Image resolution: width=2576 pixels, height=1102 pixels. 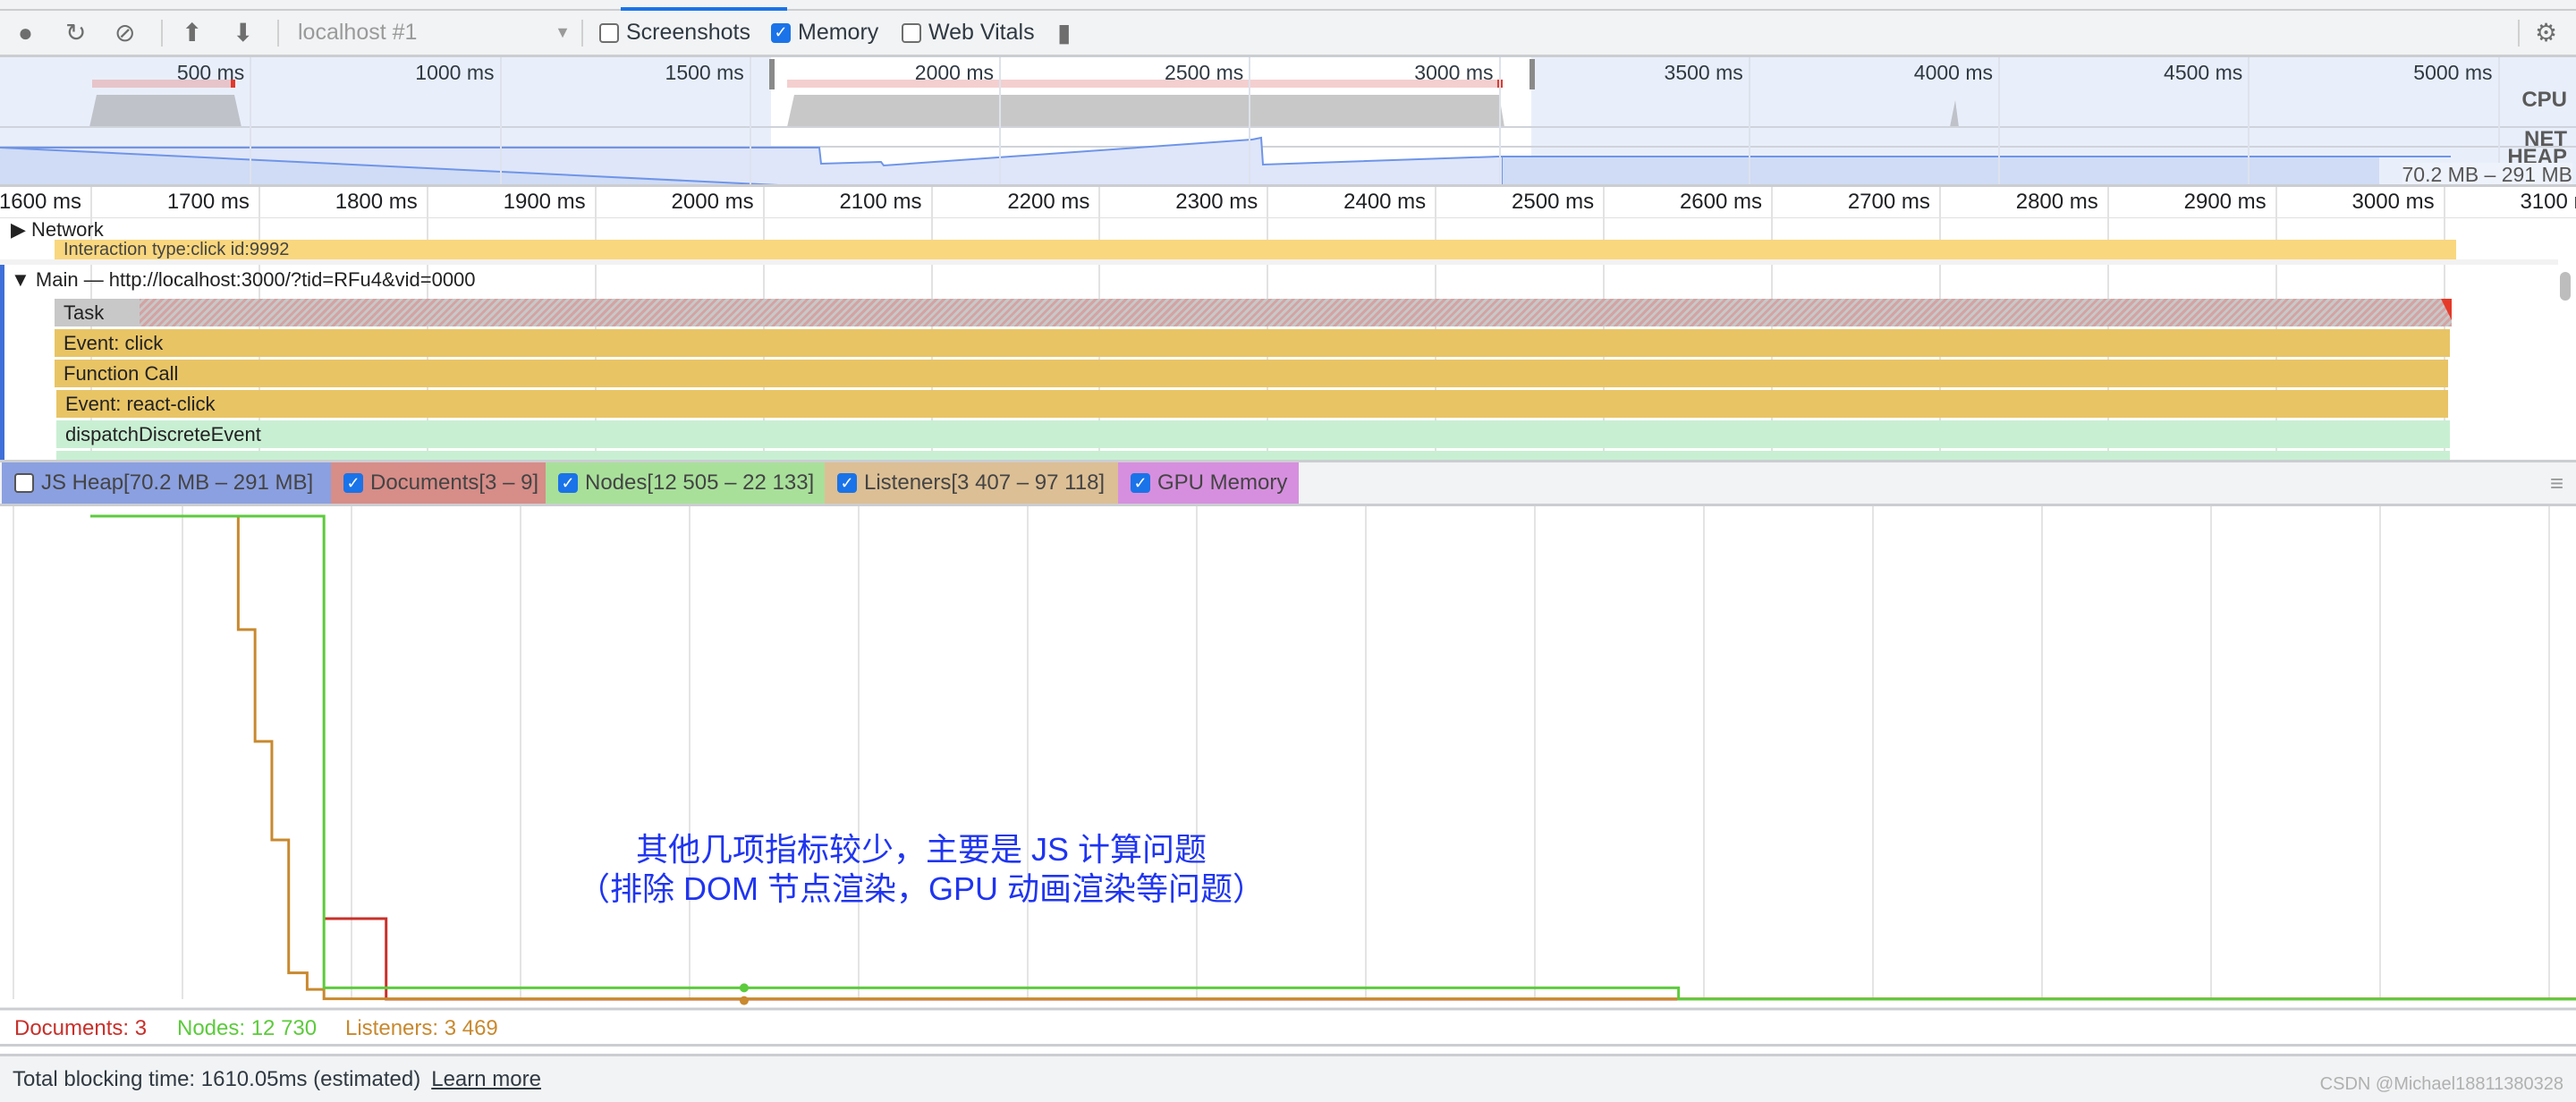 I want to click on annotation-line: 其他几项指标较少，主要是 JS 计算问题, so click(x=921, y=849).